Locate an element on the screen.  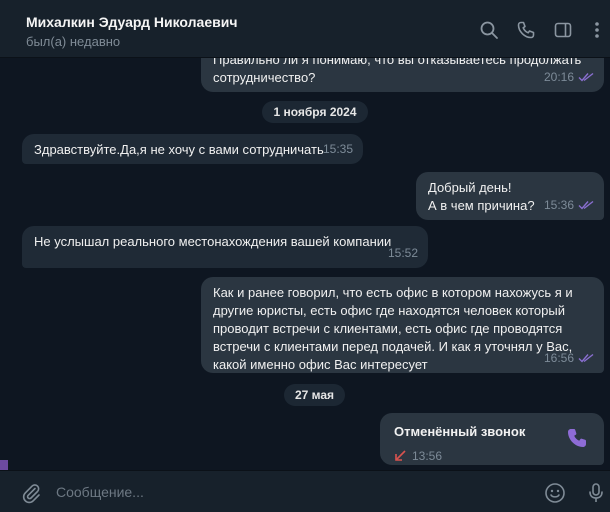
mic-icon is located at coordinates (596, 493).